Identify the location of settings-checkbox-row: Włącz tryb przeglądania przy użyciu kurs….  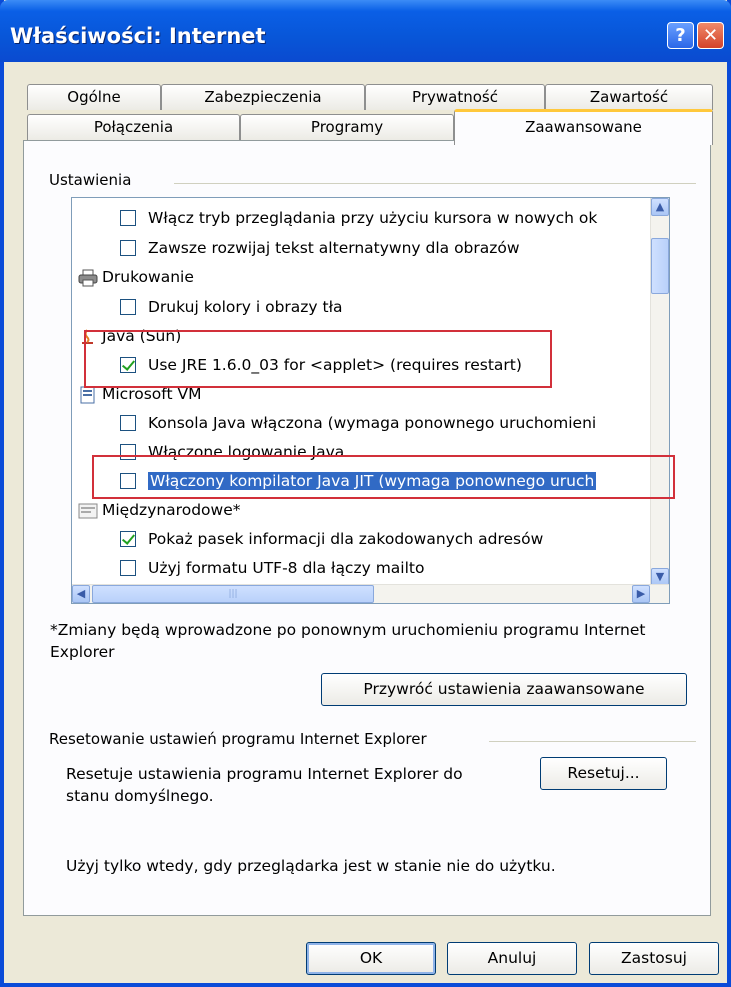
(358, 218).